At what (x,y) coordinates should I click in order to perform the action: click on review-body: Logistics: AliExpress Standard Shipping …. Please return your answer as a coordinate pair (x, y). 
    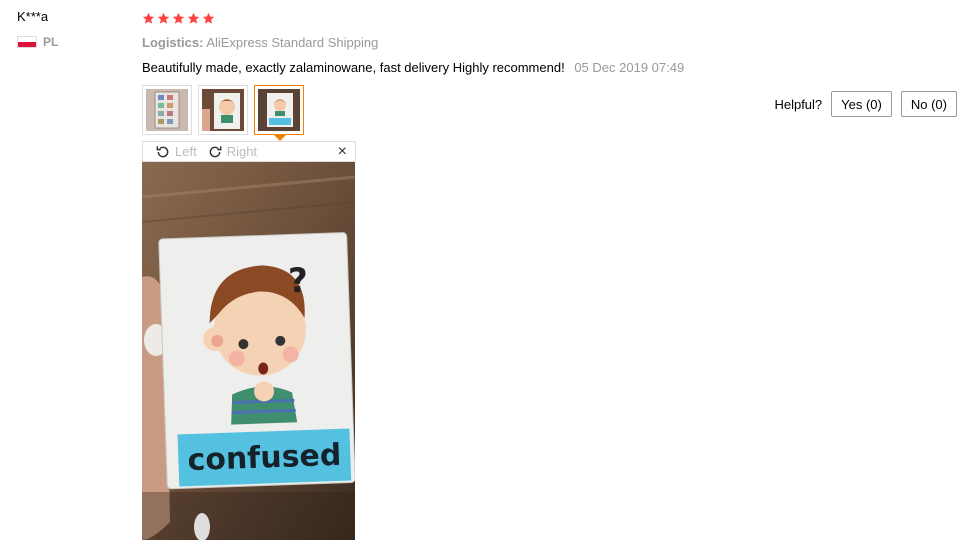
    Looking at the image, I should click on (552, 42).